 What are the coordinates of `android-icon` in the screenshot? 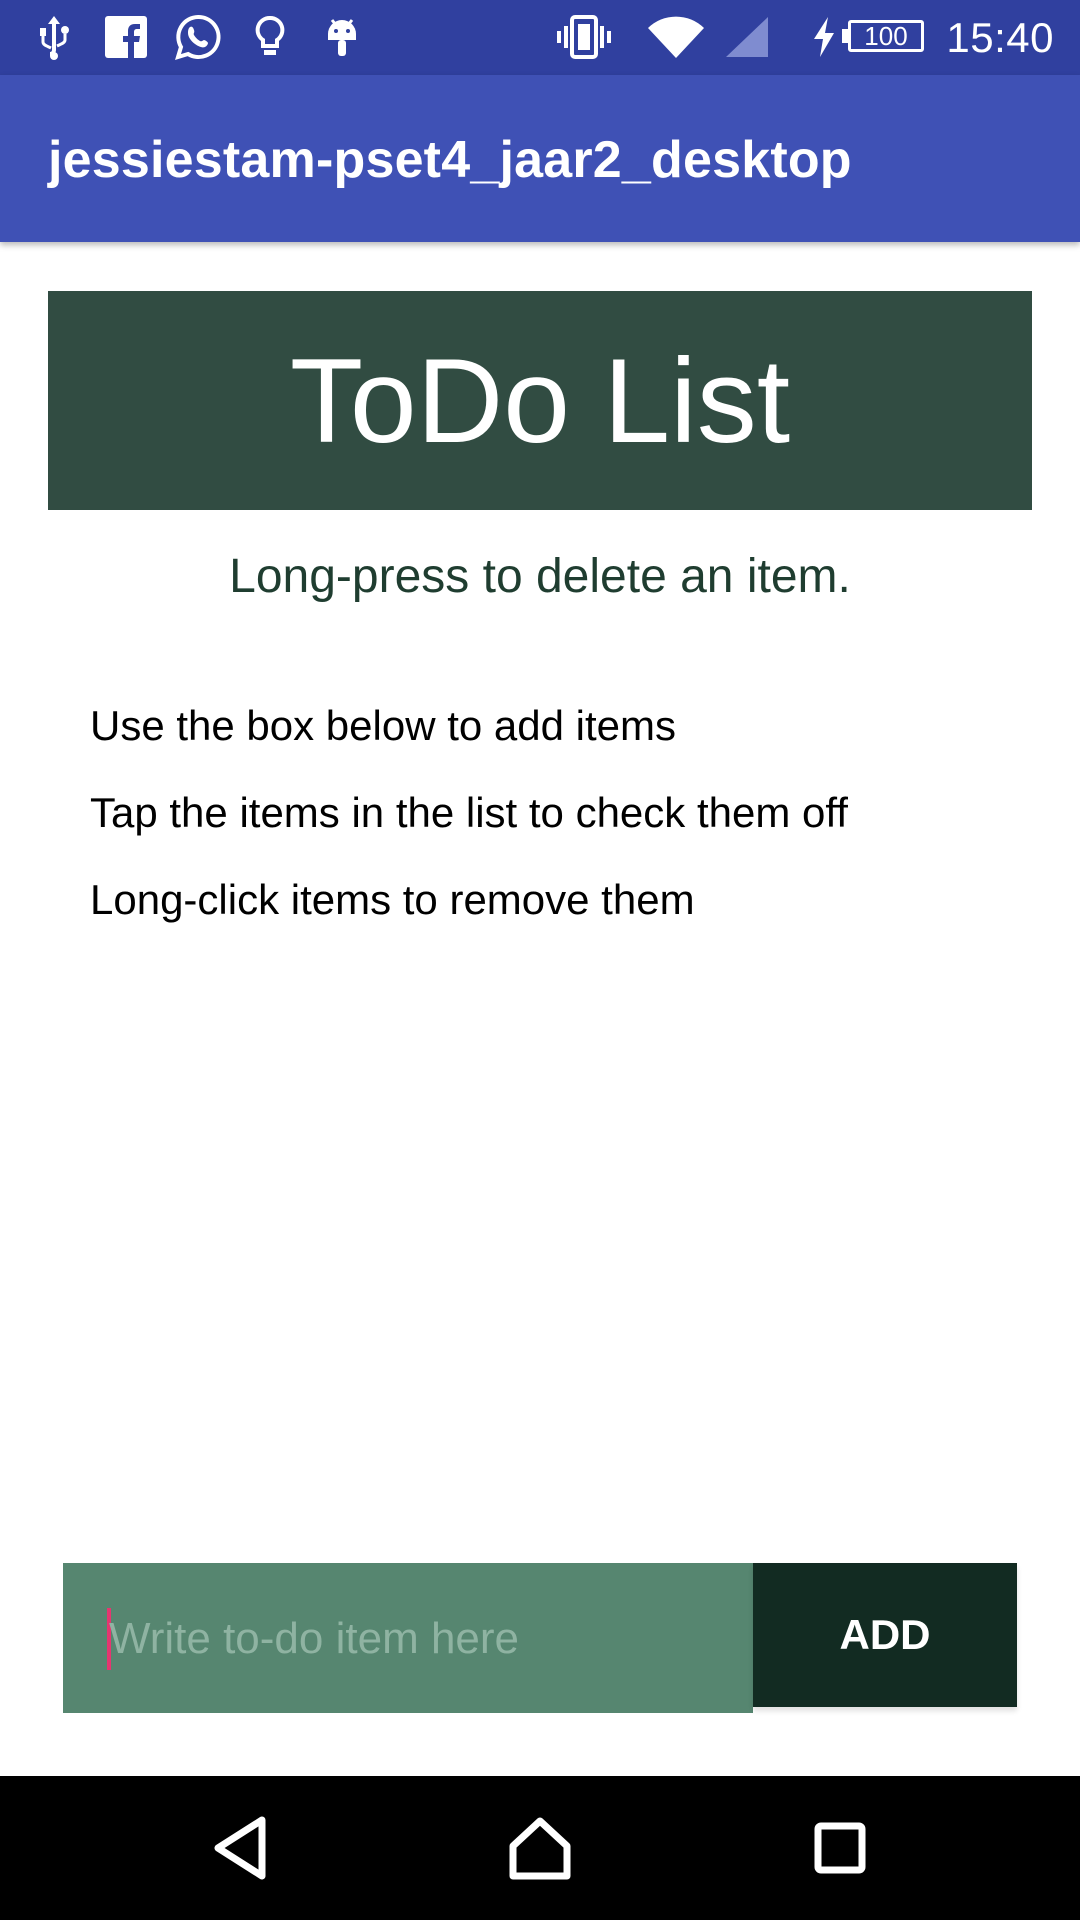 It's located at (342, 37).